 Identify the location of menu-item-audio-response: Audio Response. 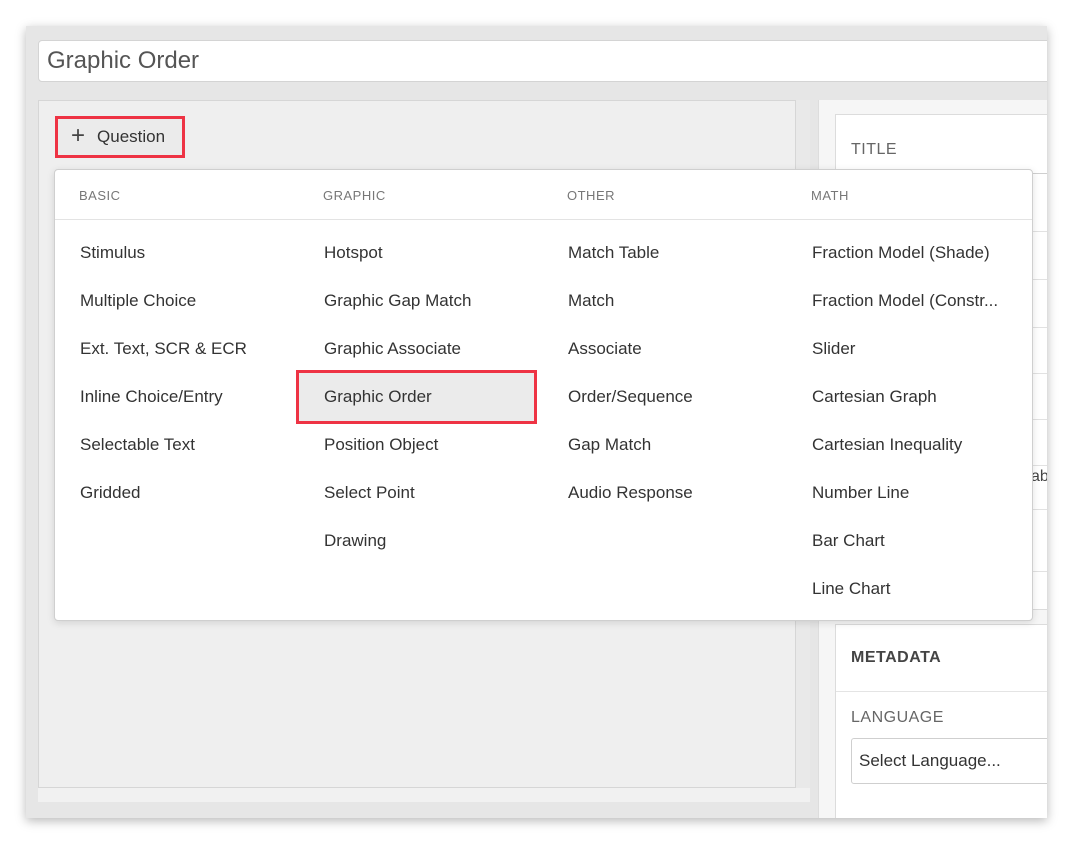
(660, 493).